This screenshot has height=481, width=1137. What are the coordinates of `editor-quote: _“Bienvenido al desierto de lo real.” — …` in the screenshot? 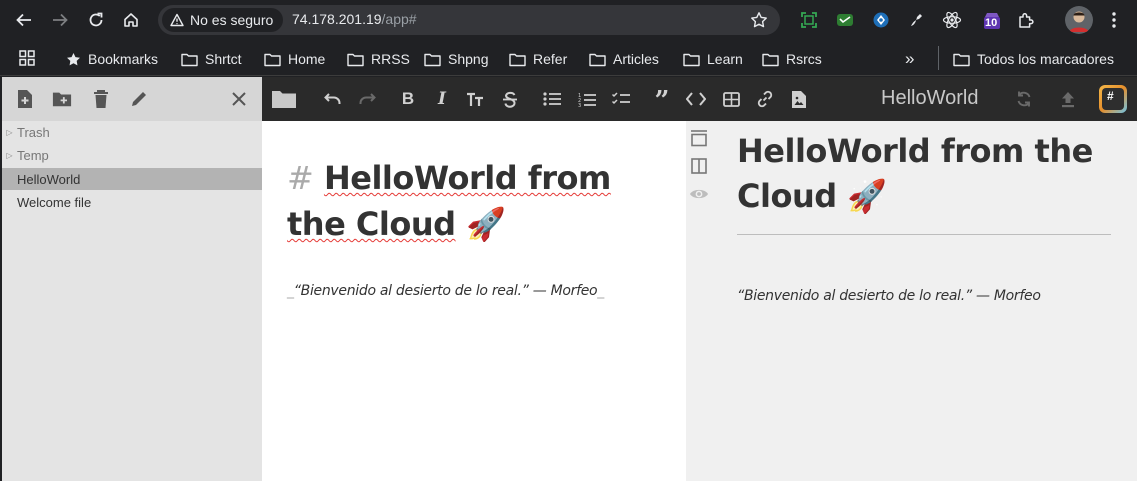 It's located at (445, 291).